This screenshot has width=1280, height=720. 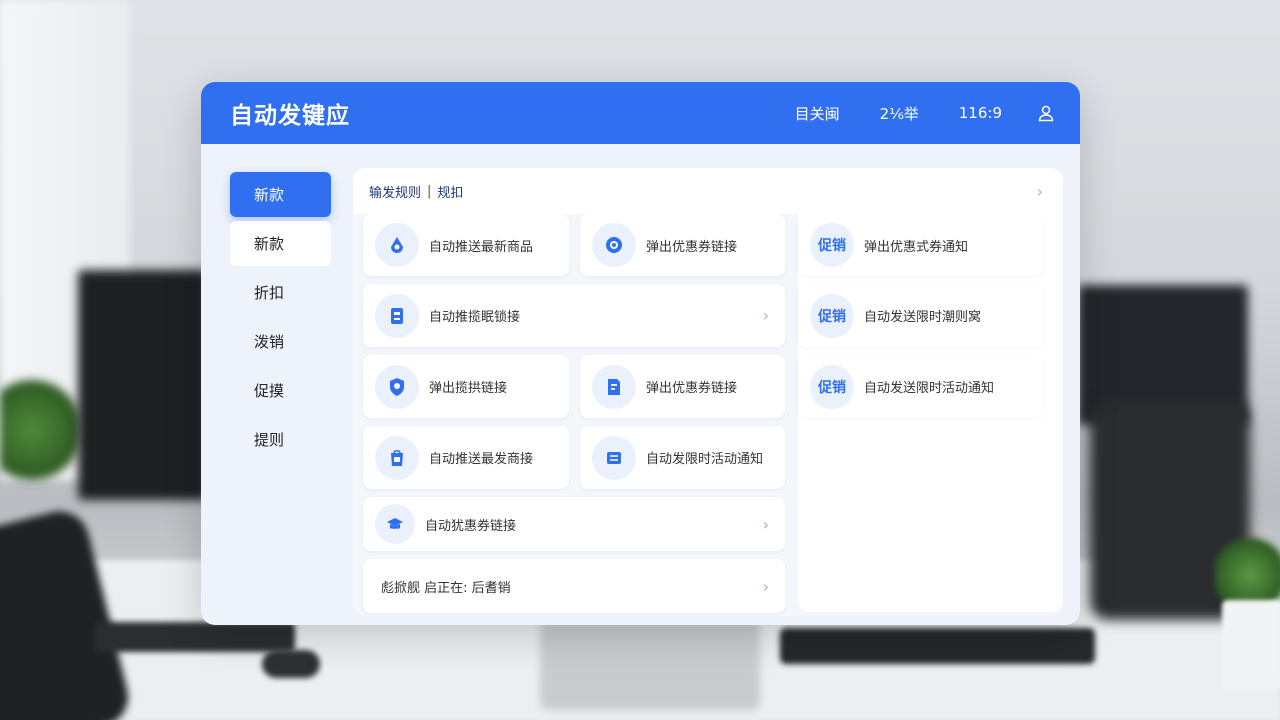 I want to click on sidebar-item-new-active: 新款, so click(x=280, y=194).